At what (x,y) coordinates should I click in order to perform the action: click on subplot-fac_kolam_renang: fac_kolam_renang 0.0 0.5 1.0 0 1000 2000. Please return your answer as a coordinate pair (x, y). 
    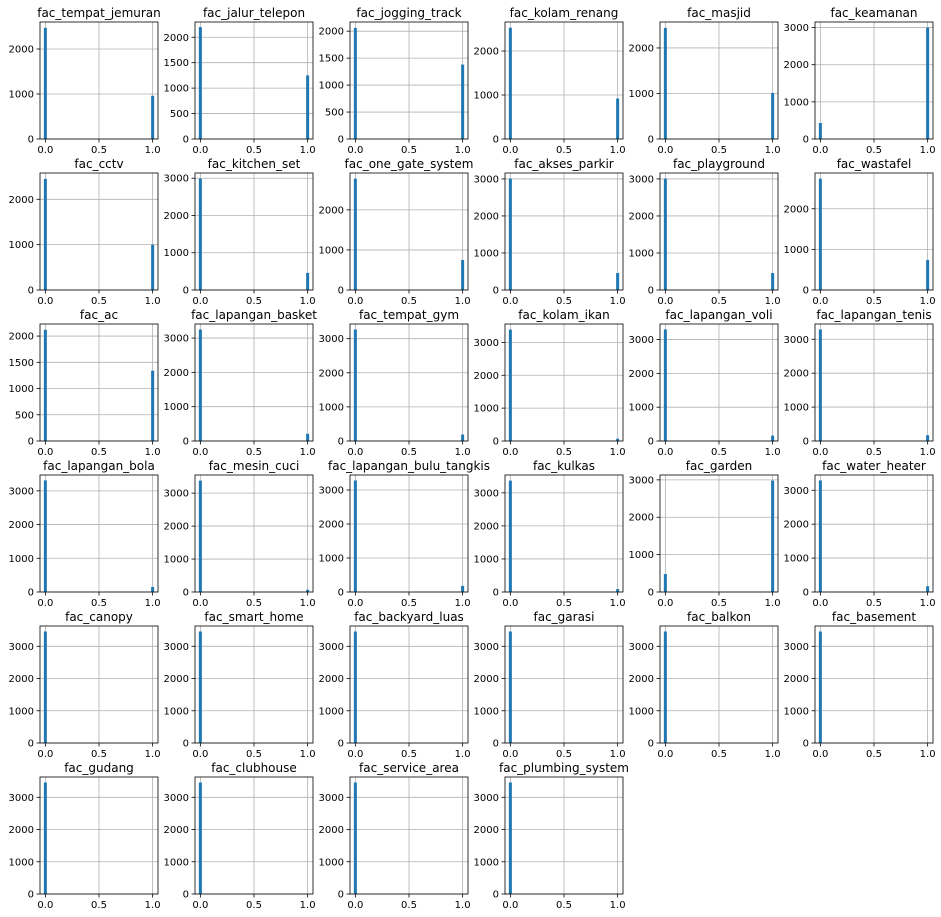
    Looking at the image, I should click on (550, 81).